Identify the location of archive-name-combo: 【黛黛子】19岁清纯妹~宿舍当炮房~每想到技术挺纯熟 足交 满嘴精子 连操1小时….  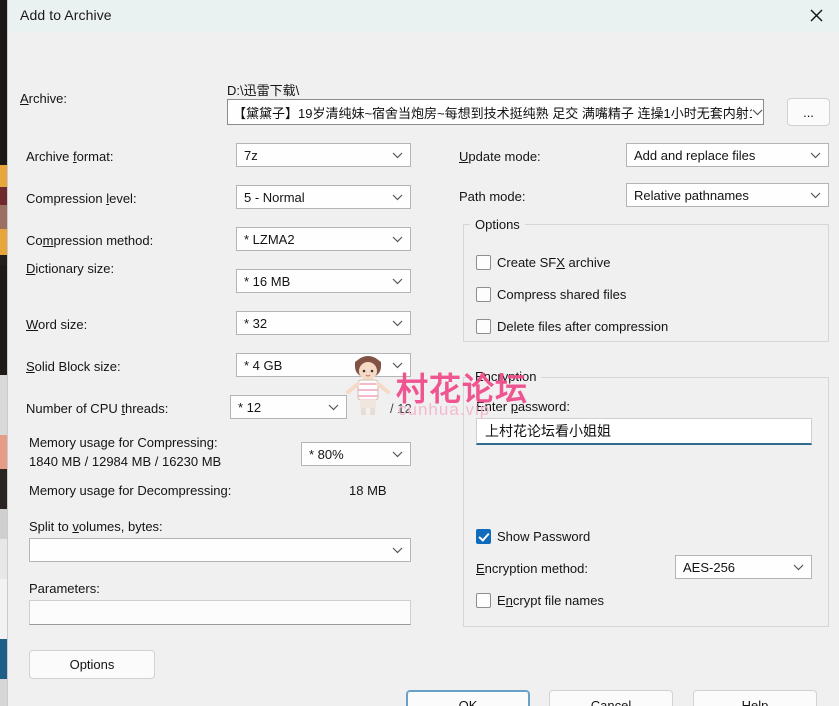
(495, 112).